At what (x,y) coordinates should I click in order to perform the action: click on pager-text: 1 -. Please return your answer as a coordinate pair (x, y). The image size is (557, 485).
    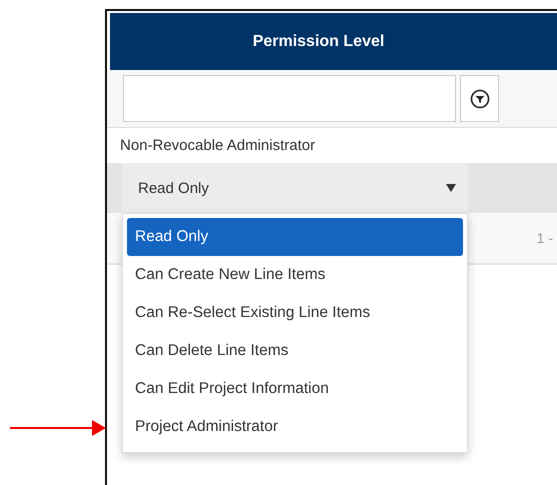
    Looking at the image, I should click on (544, 238).